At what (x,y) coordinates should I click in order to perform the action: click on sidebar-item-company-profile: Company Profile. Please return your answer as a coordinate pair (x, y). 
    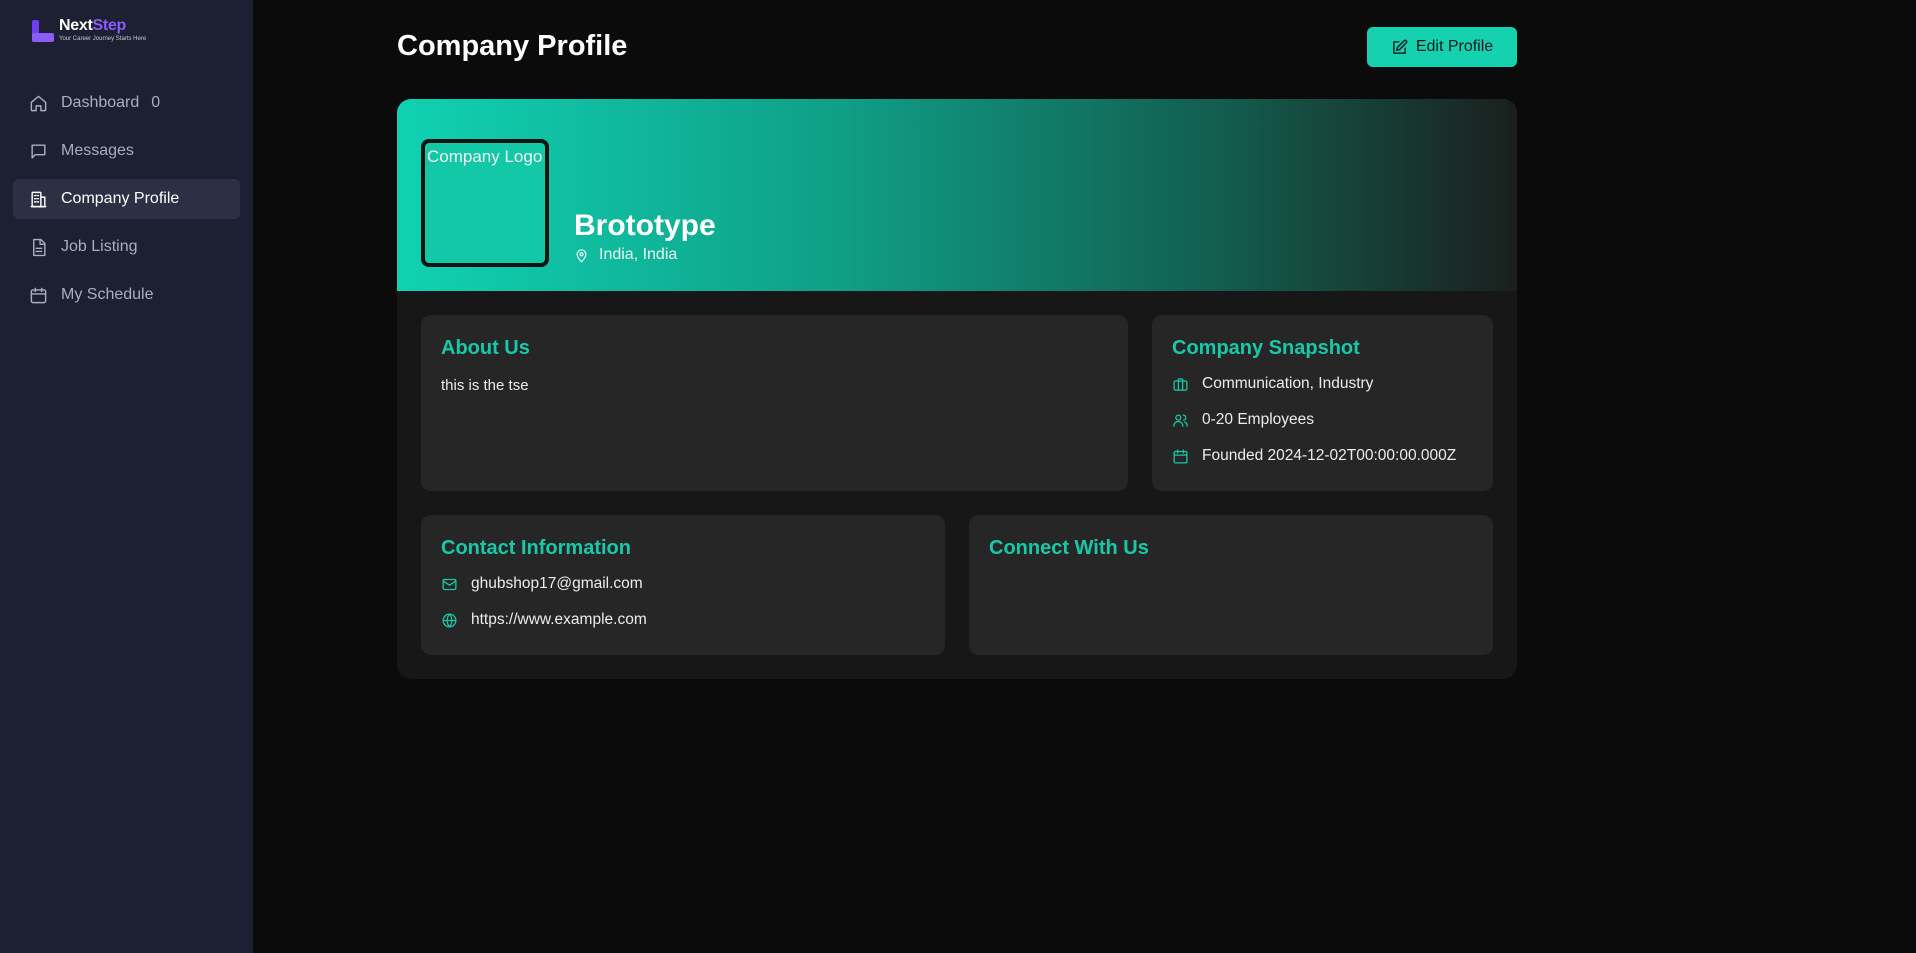
    Looking at the image, I should click on (126, 199).